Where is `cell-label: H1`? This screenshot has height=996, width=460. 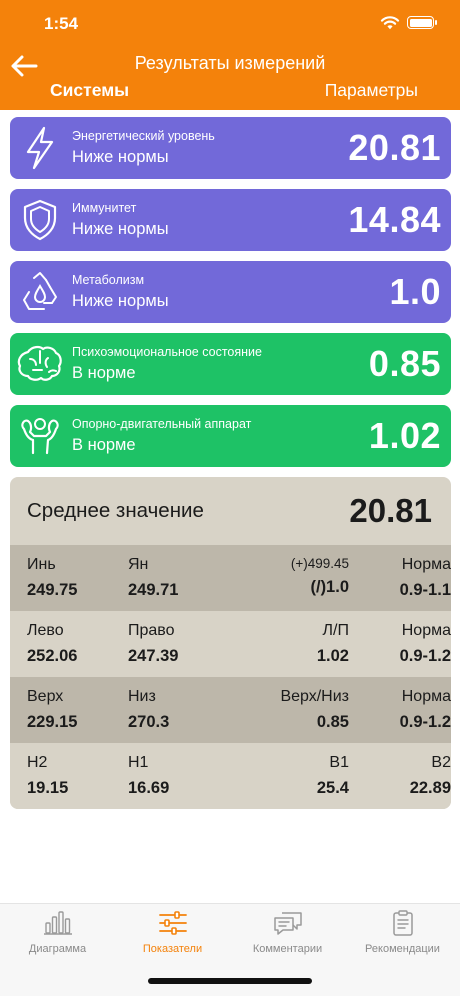
cell-label: H1 is located at coordinates (138, 762).